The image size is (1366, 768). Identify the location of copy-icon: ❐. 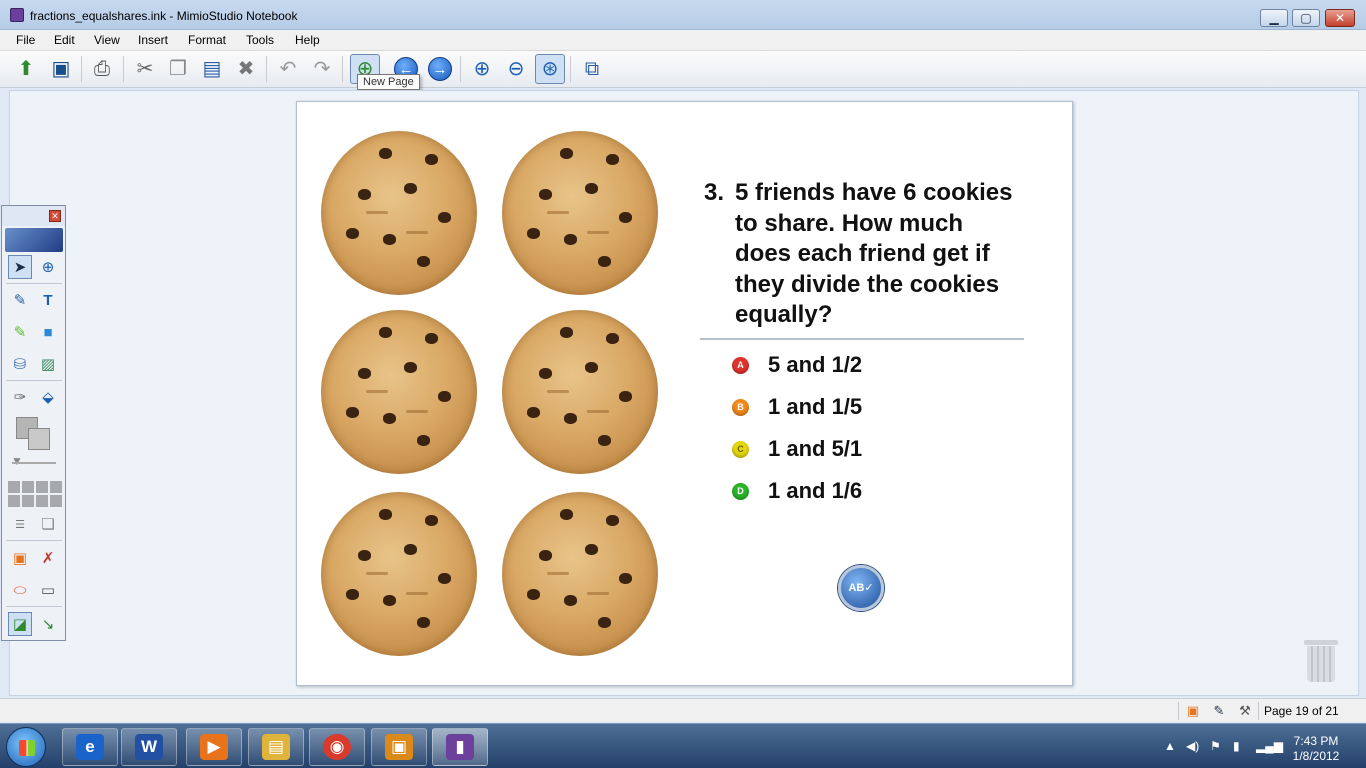
(178, 69).